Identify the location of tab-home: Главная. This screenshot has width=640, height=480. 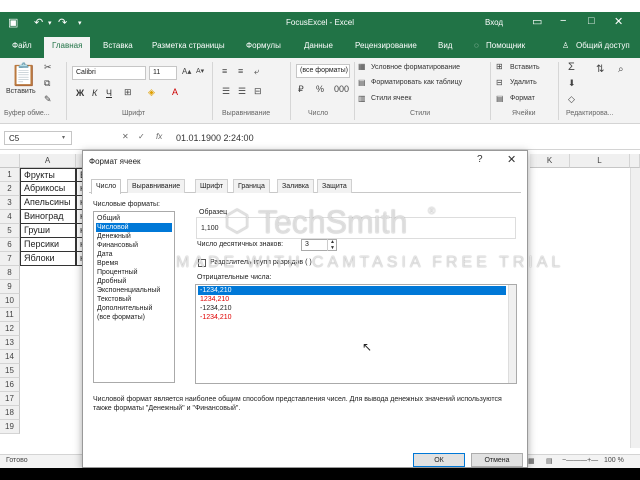
(67, 47).